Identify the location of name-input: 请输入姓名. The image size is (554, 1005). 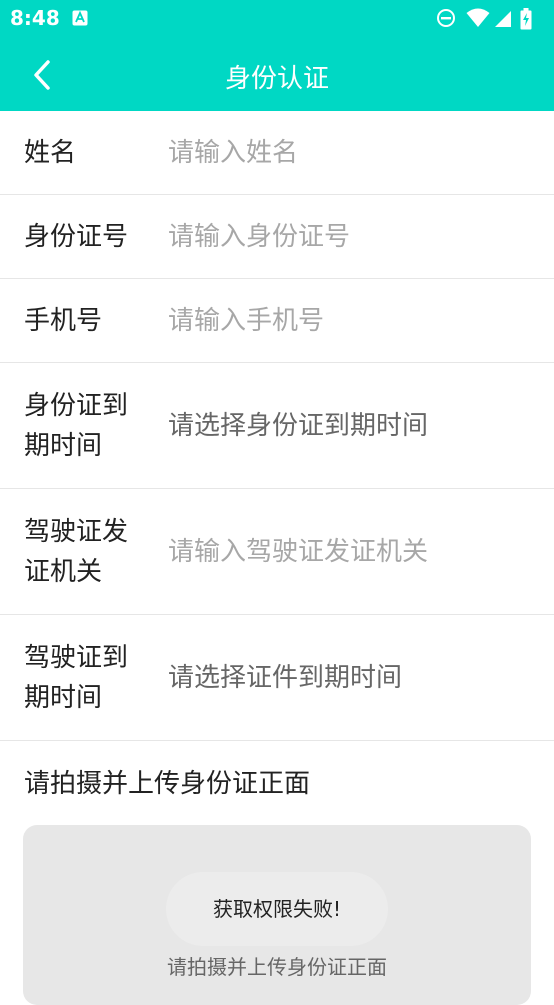
(233, 153).